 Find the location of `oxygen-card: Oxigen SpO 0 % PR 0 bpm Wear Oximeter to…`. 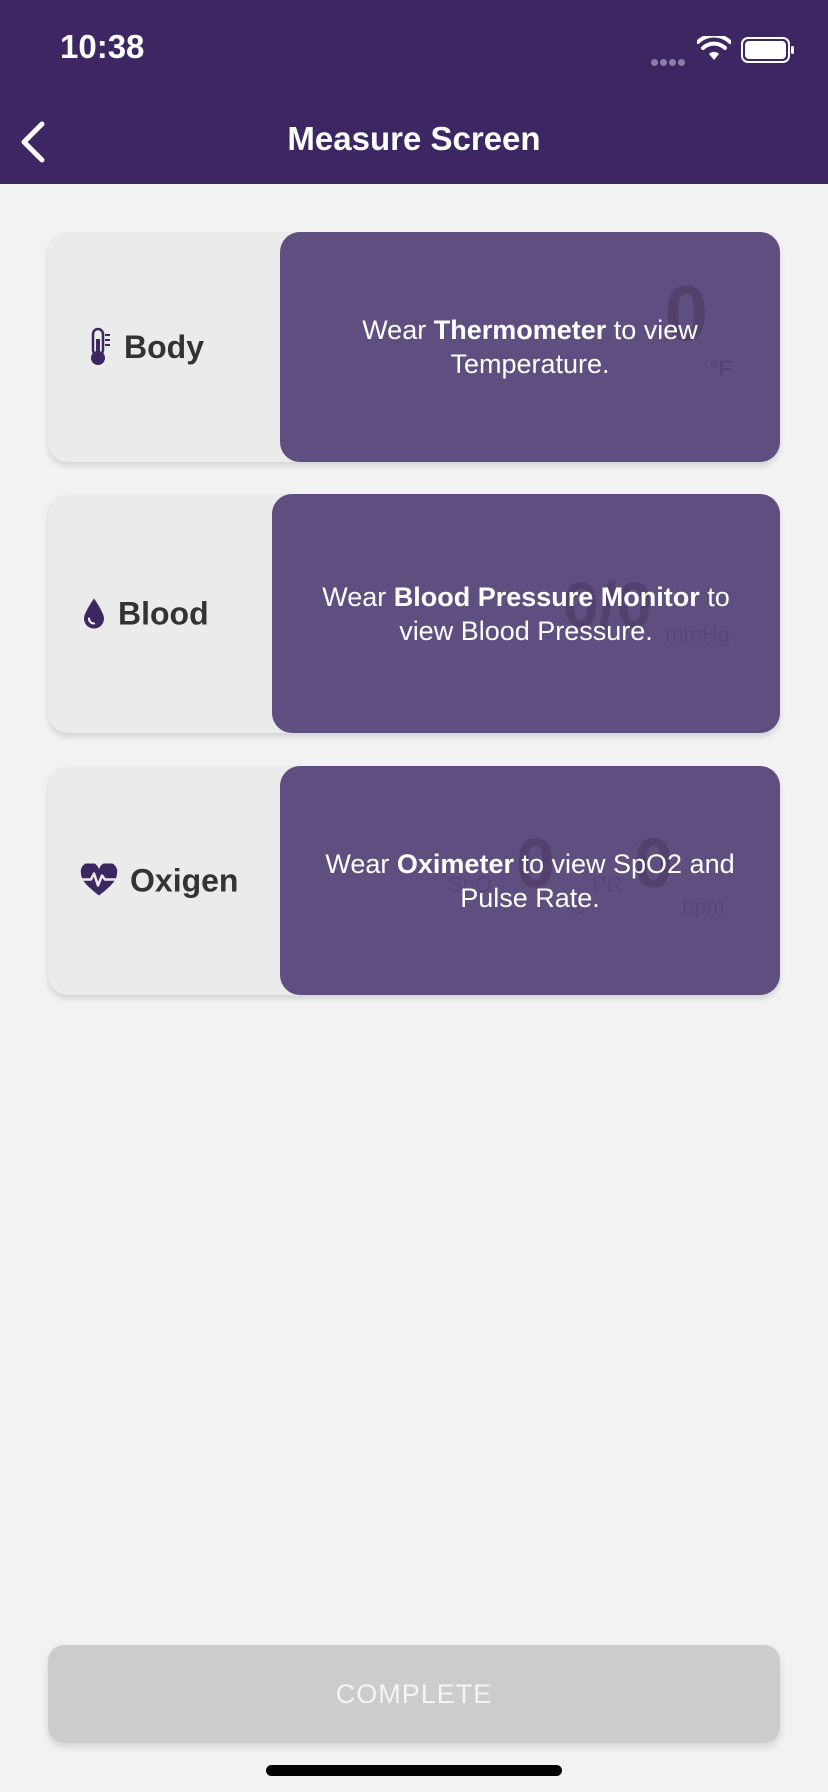

oxygen-card: Oxigen SpO 0 % PR 0 bpm Wear Oximeter to… is located at coordinates (414, 880).